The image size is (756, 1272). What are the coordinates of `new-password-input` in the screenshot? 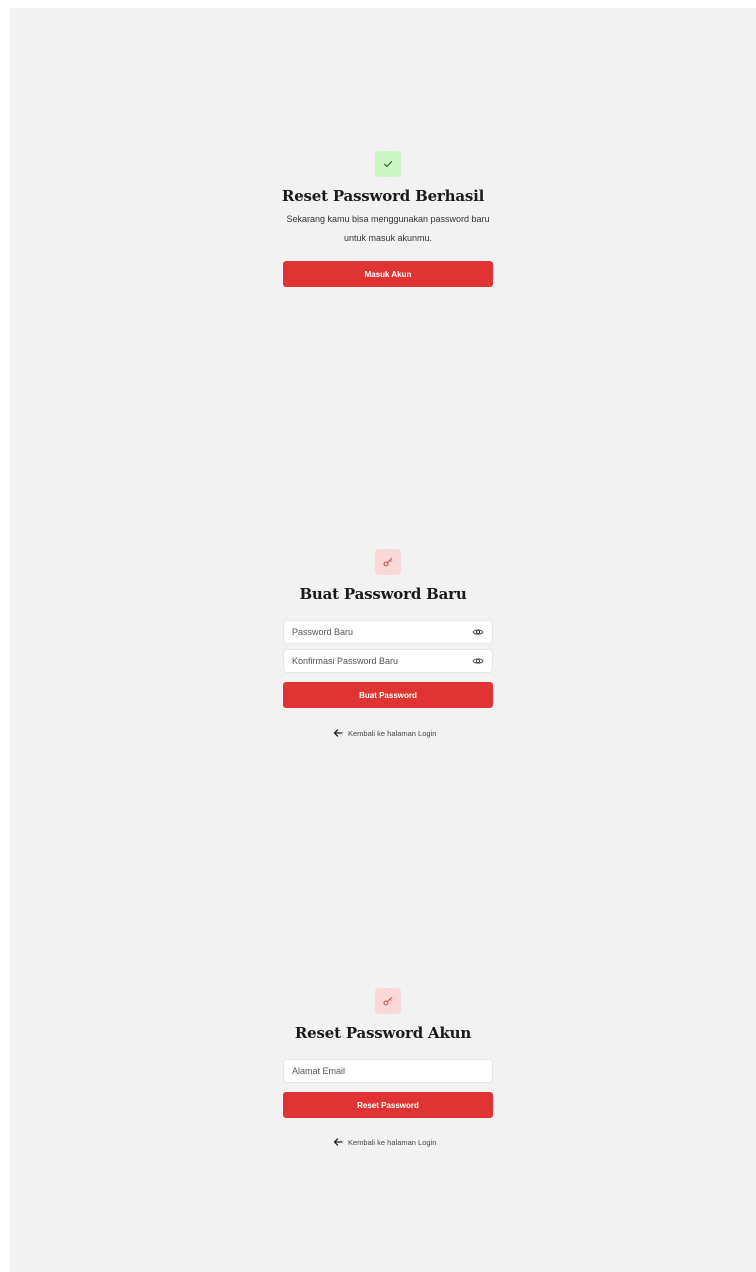 It's located at (377, 632).